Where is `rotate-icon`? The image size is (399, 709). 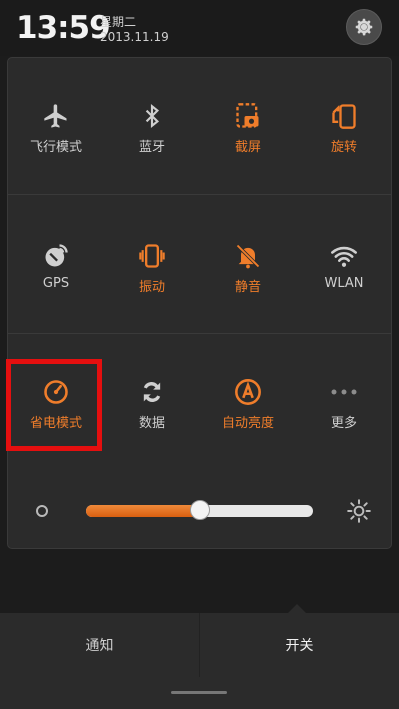 rotate-icon is located at coordinates (344, 116).